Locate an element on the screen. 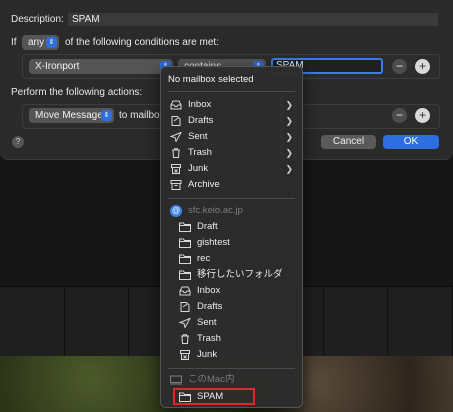  menu-item-account-inbox: Inbox is located at coordinates (231, 291).